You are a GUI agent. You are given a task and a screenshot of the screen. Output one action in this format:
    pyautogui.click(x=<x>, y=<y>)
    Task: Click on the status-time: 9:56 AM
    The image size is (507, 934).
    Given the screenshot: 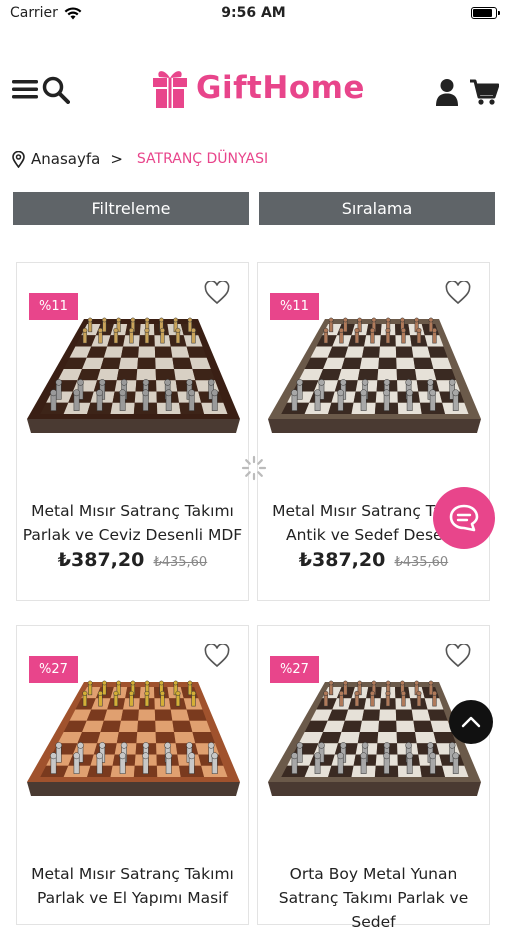 What is the action you would take?
    pyautogui.click(x=253, y=13)
    